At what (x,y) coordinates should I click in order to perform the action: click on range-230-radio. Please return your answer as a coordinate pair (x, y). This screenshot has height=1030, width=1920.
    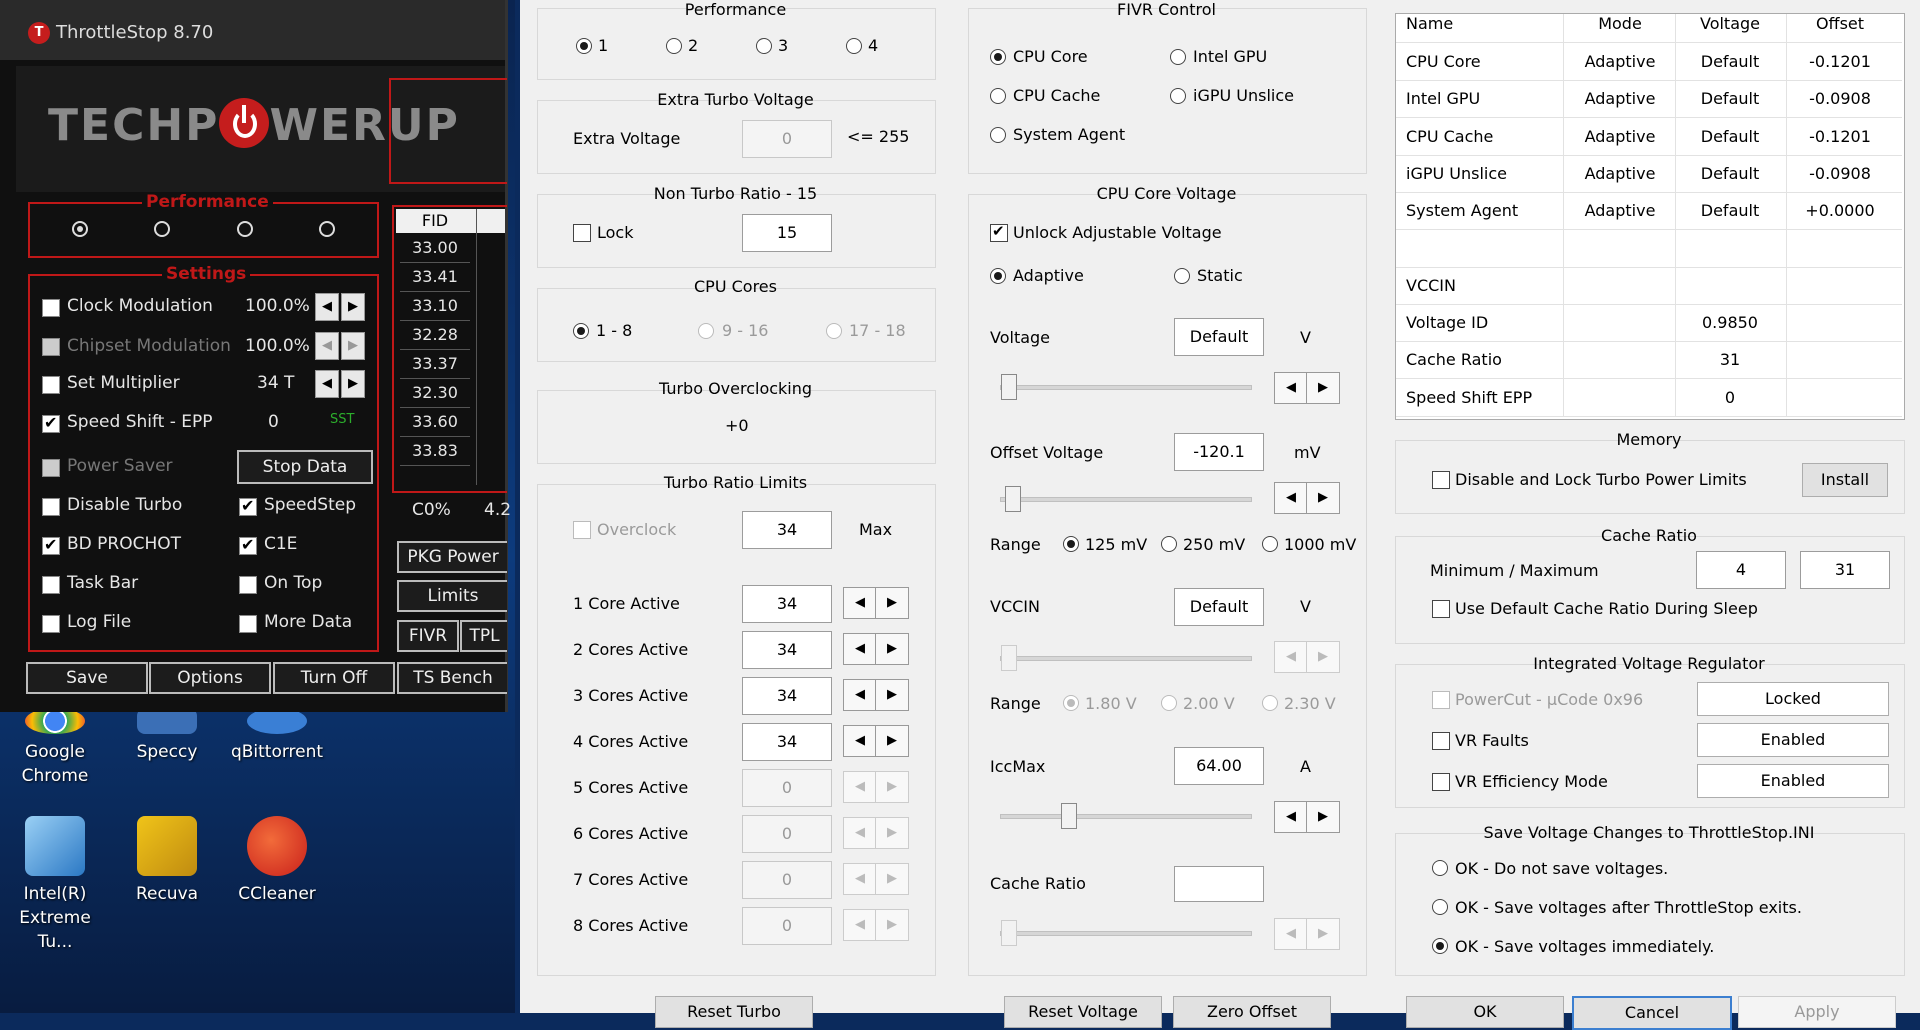
    Looking at the image, I should click on (1270, 703).